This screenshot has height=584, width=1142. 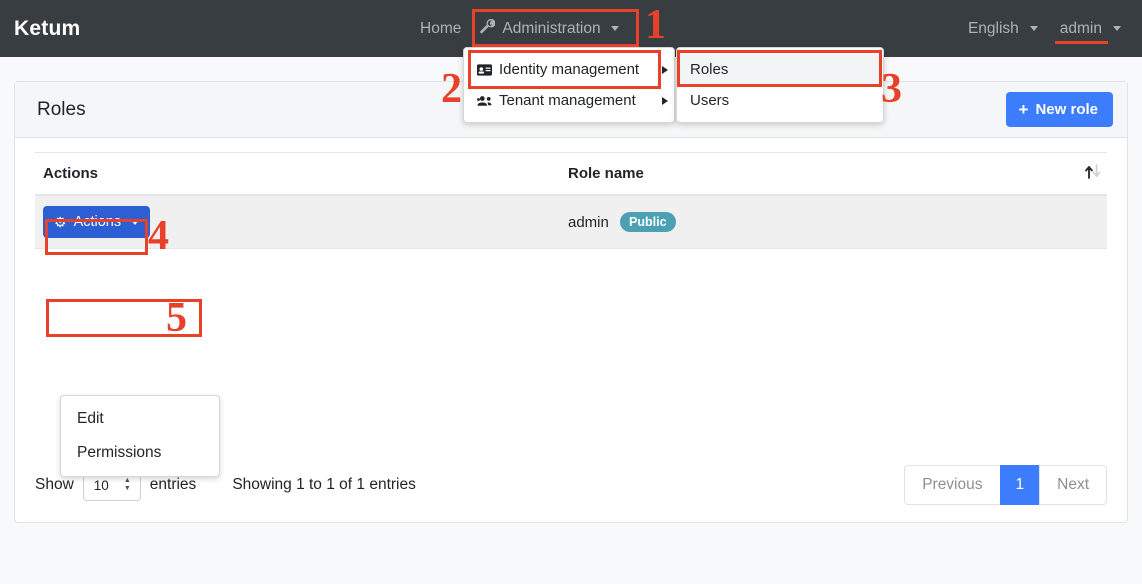 I want to click on row-actions-dropdown-menu: Edit Permissions, so click(x=140, y=436).